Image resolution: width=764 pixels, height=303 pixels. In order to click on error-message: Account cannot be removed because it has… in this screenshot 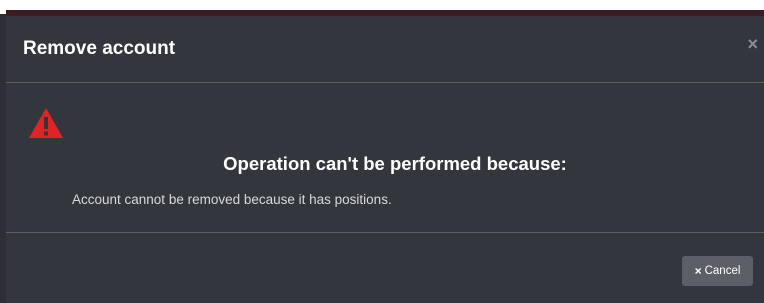, I will do `click(232, 199)`.